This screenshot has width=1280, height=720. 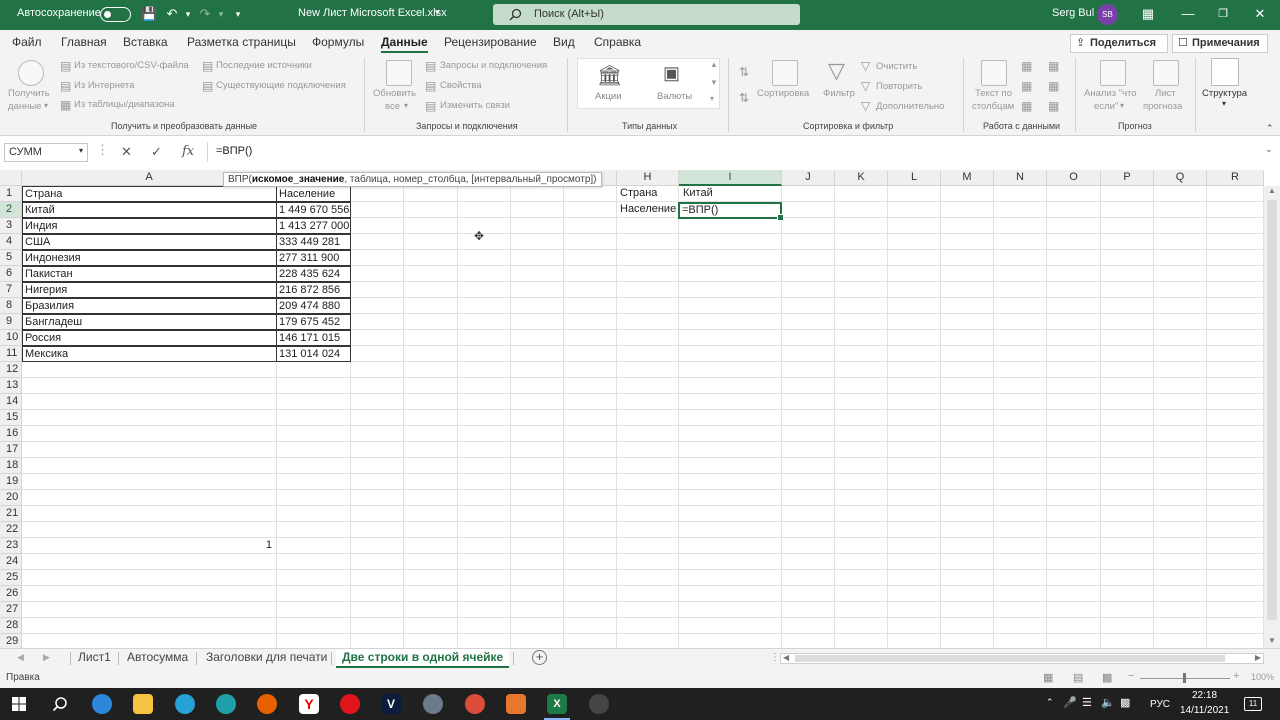 I want to click on row-header: 16, so click(x=11, y=434).